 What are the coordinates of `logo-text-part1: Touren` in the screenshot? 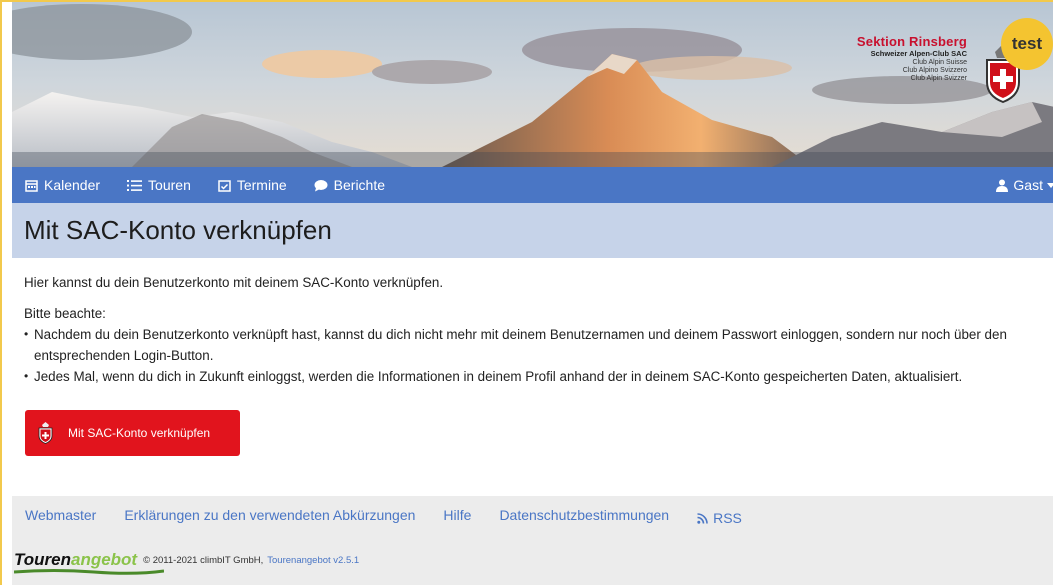 It's located at (42, 559).